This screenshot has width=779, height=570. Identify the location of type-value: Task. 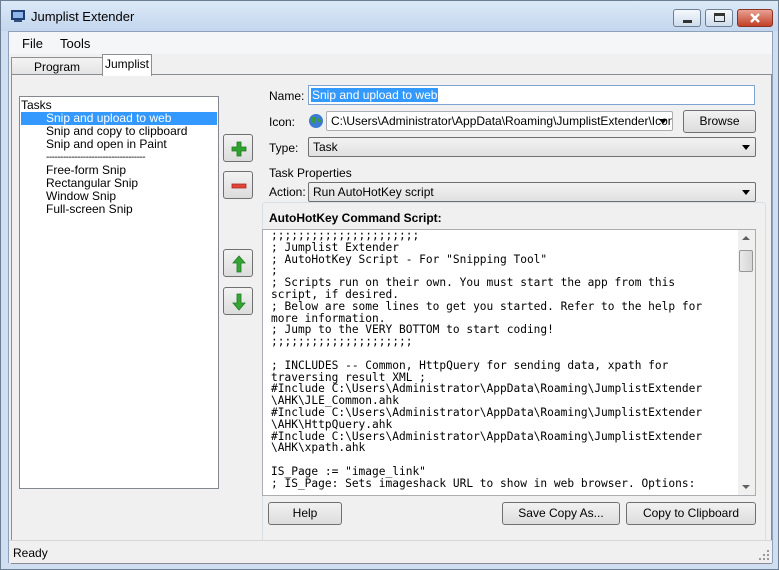
(325, 147).